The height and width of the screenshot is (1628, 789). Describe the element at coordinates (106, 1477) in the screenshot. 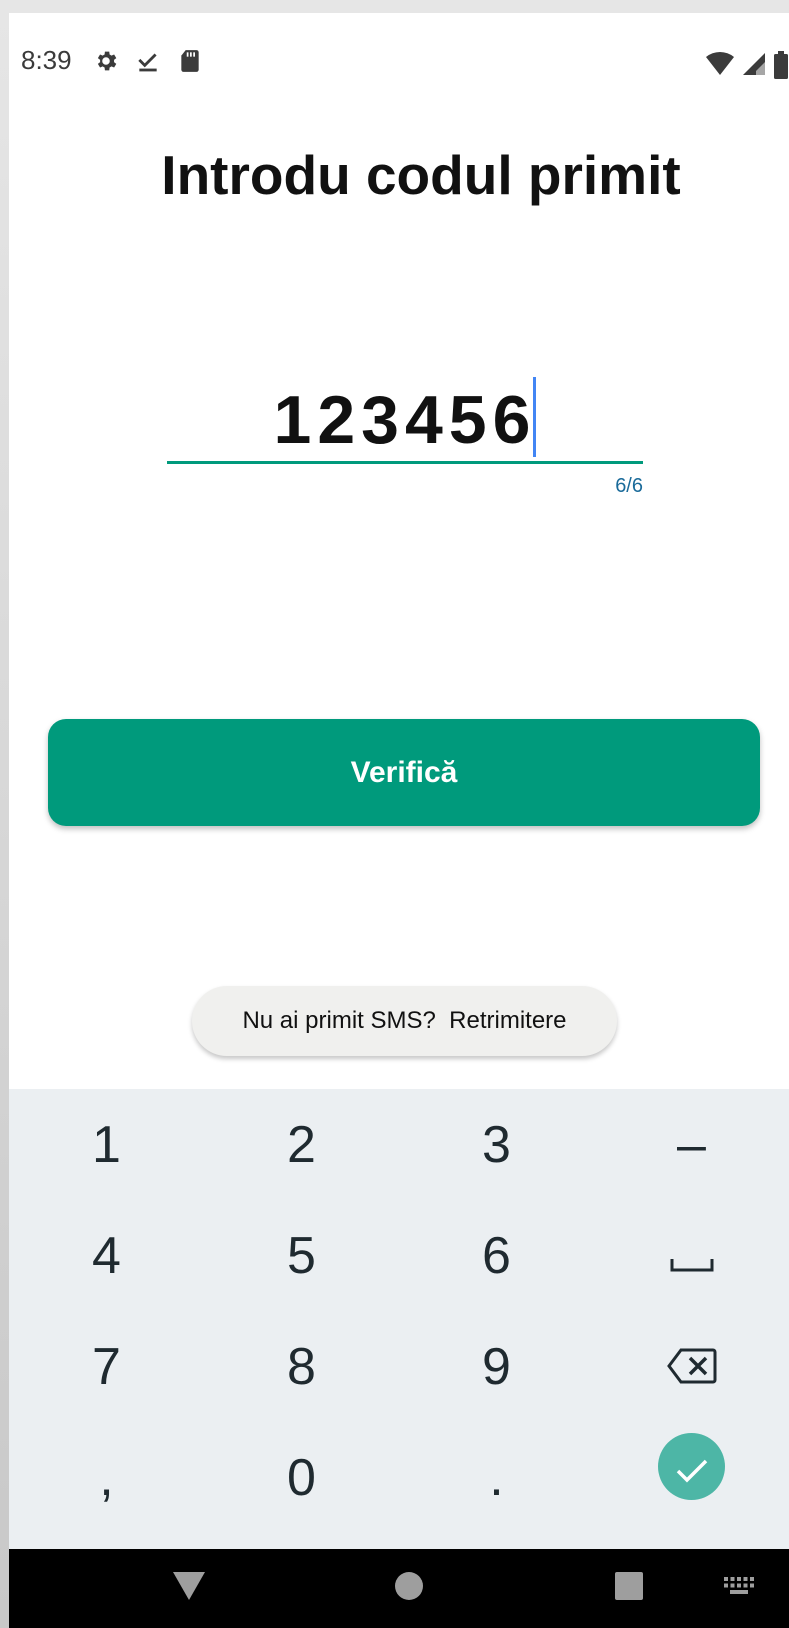

I see `key-comma: ,` at that location.